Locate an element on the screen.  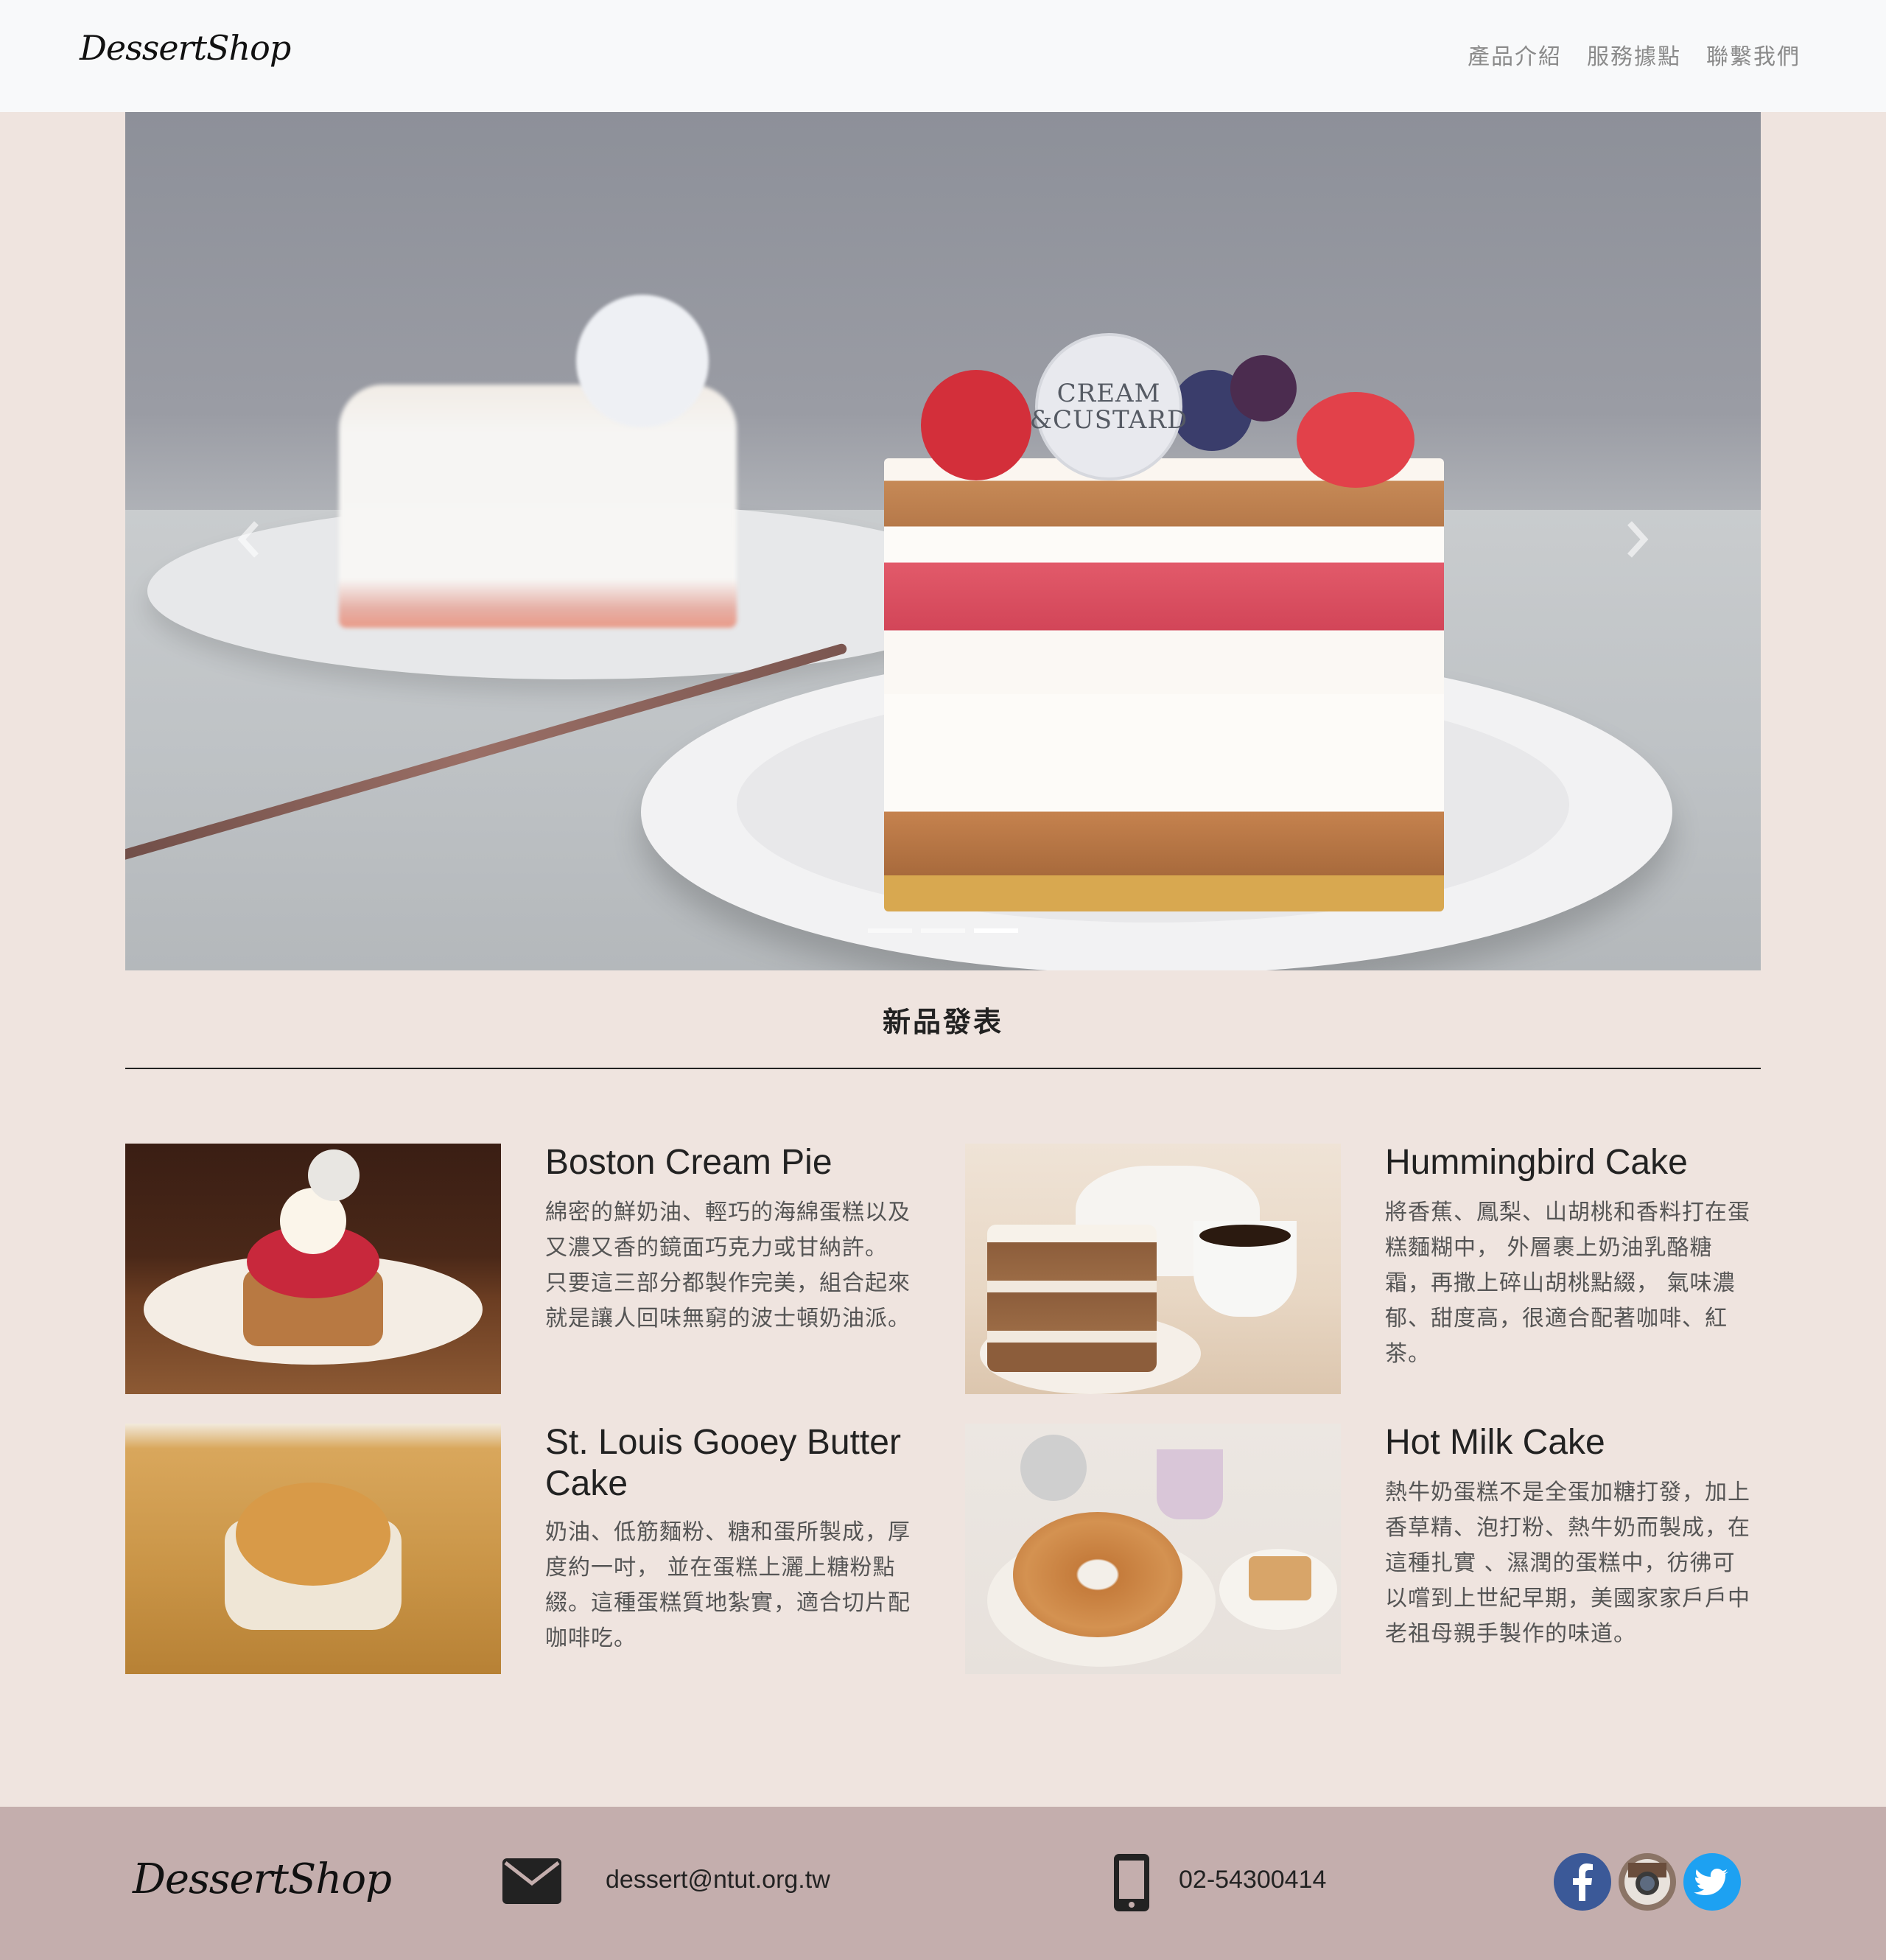
carousel-next-button is located at coordinates (1637, 539).